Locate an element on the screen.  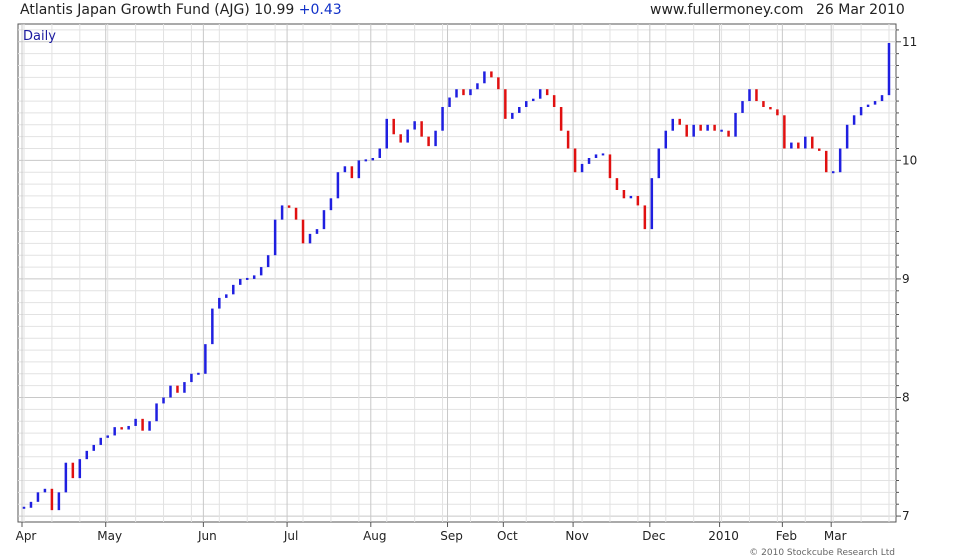
x-tick-label: Sep is located at coordinates (451, 536).